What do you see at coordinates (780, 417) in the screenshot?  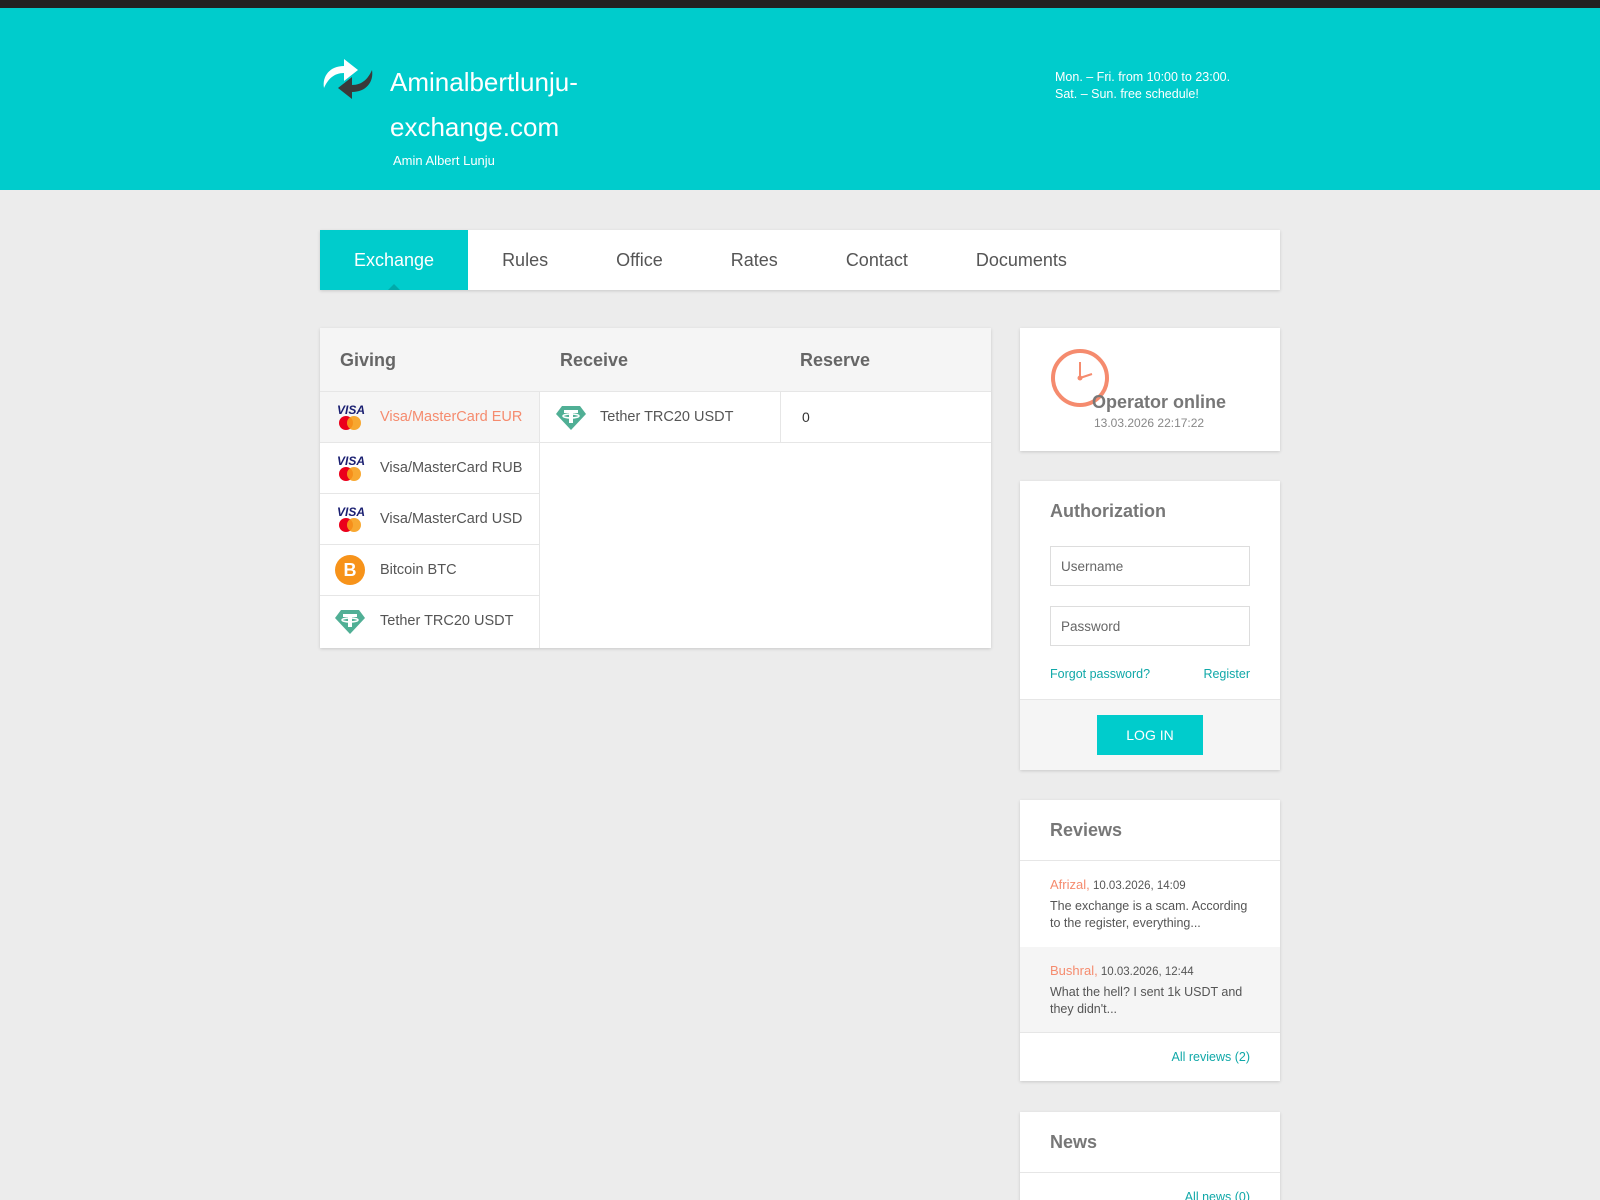 I see `column-divider` at bounding box center [780, 417].